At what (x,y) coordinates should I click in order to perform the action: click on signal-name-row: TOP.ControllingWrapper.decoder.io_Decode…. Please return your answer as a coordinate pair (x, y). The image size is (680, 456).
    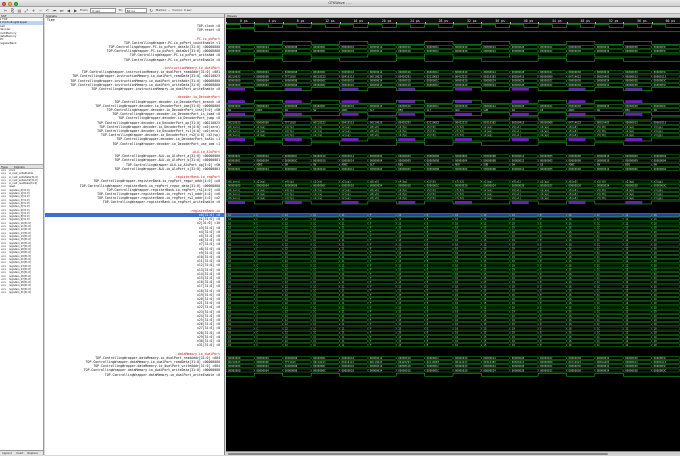
    Looking at the image, I should click on (166, 144).